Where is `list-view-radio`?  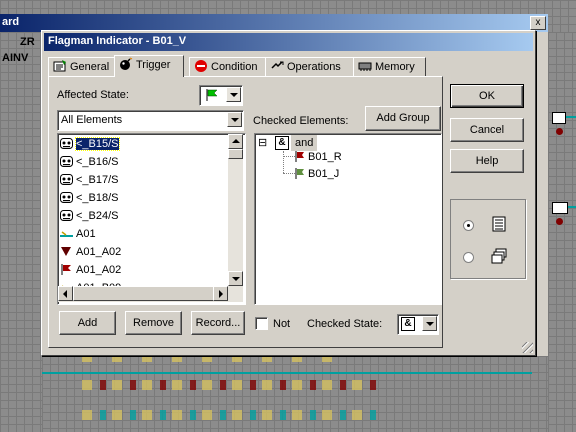 list-view-radio is located at coordinates (468, 225).